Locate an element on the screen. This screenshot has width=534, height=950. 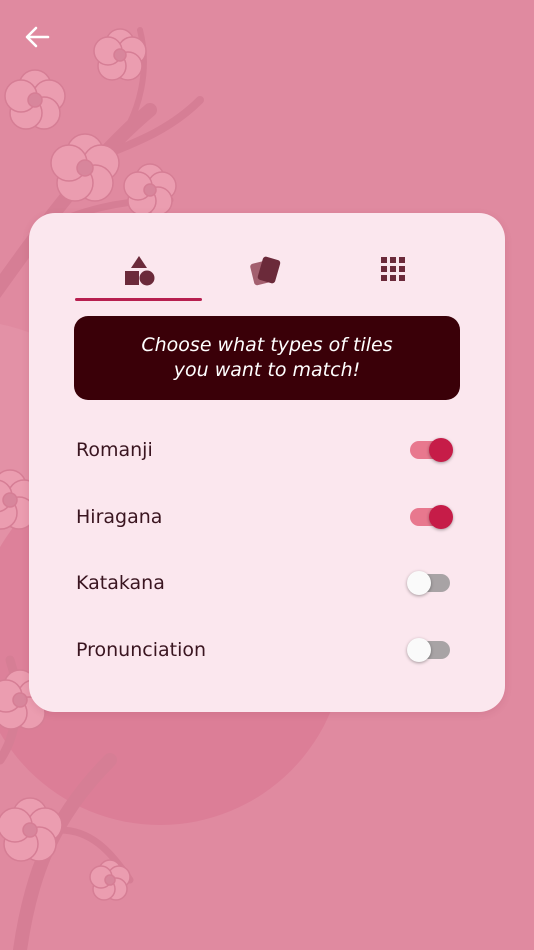
grid-icon is located at coordinates (392, 269).